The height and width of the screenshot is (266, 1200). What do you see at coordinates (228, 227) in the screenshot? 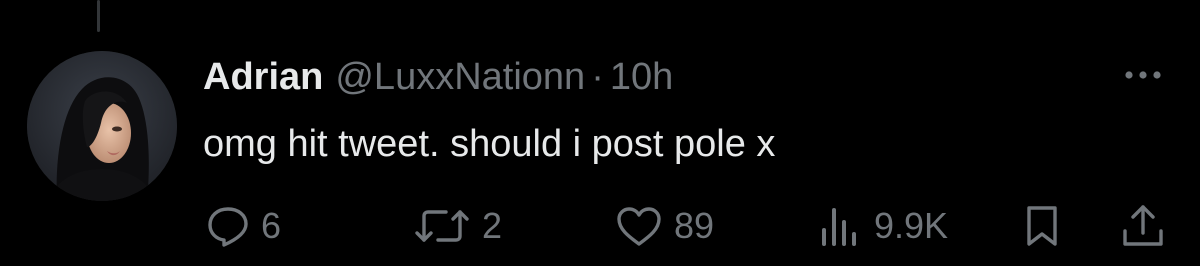
I see `reply-icon` at bounding box center [228, 227].